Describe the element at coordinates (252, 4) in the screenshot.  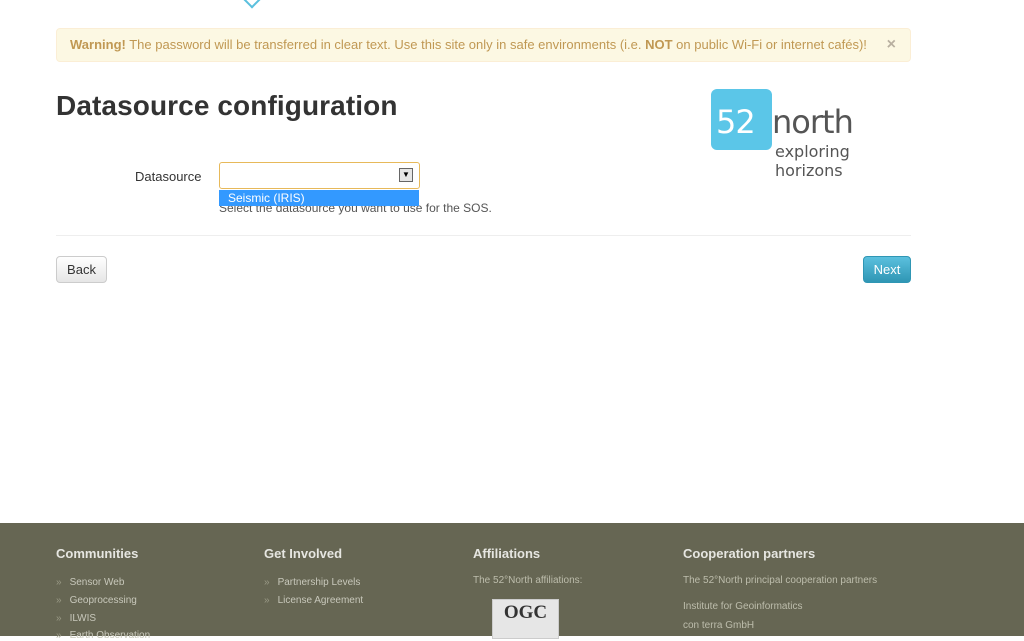
I see `top-arrow-icon` at that location.